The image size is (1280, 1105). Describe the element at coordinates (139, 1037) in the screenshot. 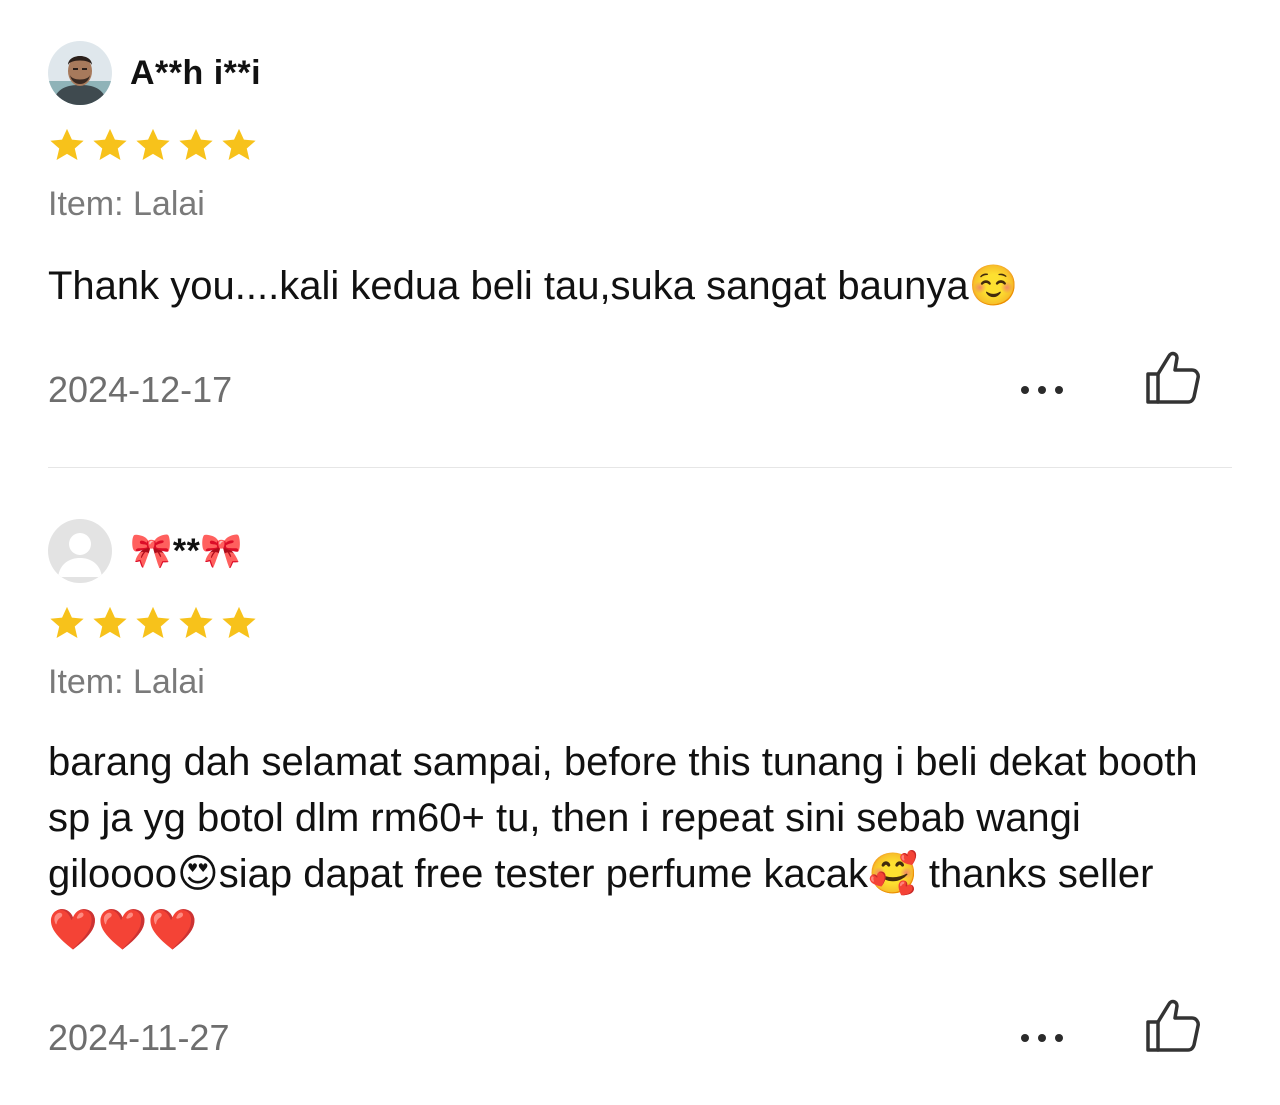

I see `review-date: 2024-11-27` at that location.